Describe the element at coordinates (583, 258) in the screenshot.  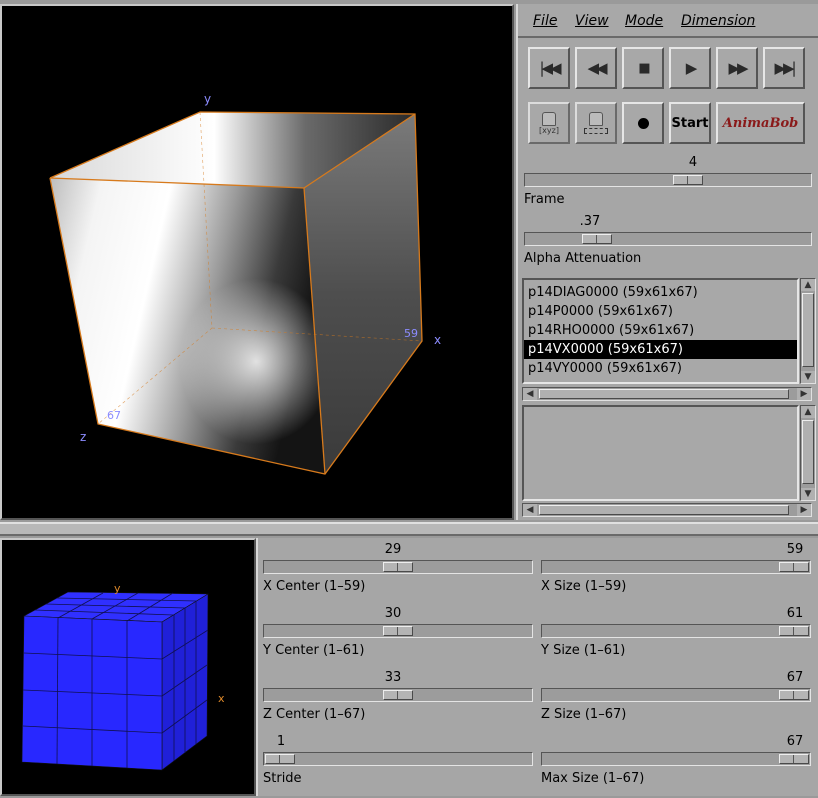
I see `alpha-label: Alpha Attenuation` at that location.